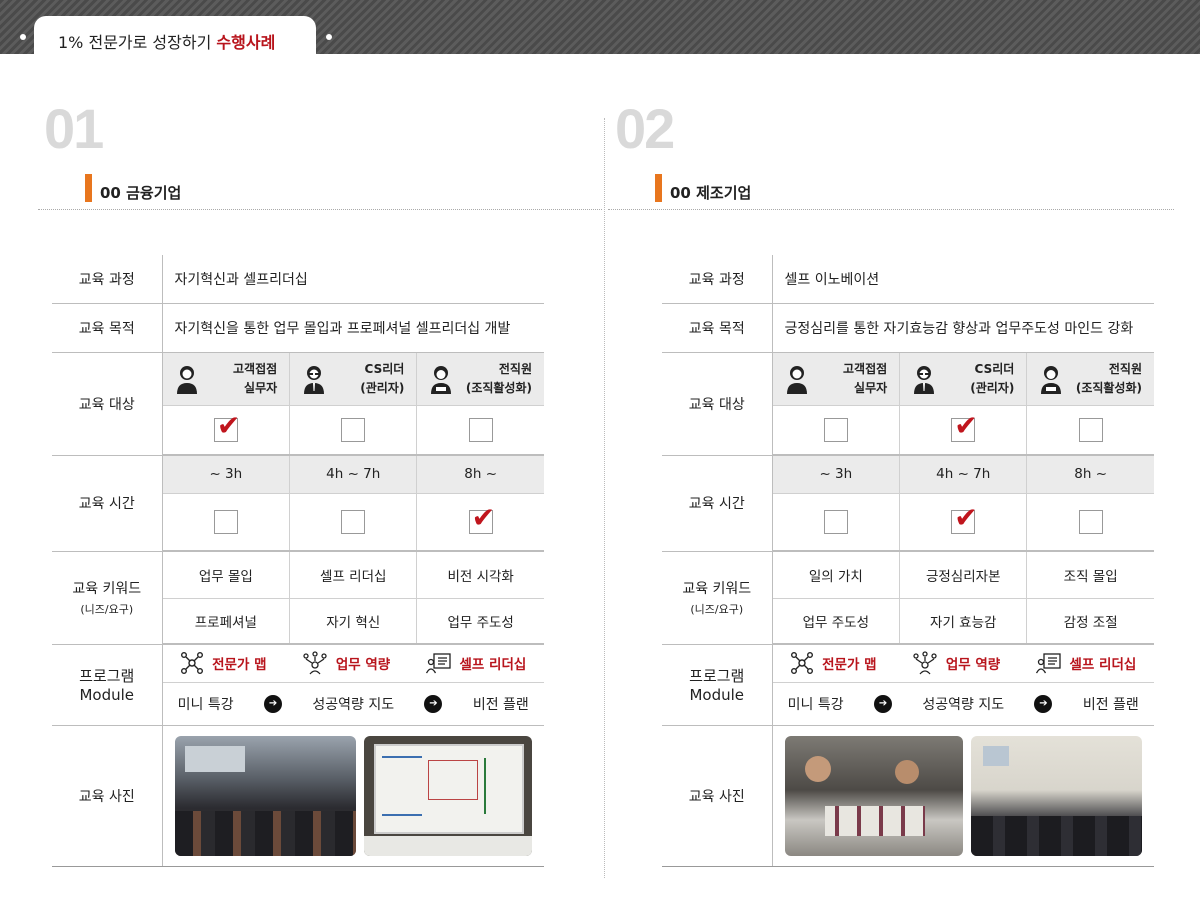 This screenshot has height=900, width=1200. I want to click on case-number: 02, so click(645, 128).